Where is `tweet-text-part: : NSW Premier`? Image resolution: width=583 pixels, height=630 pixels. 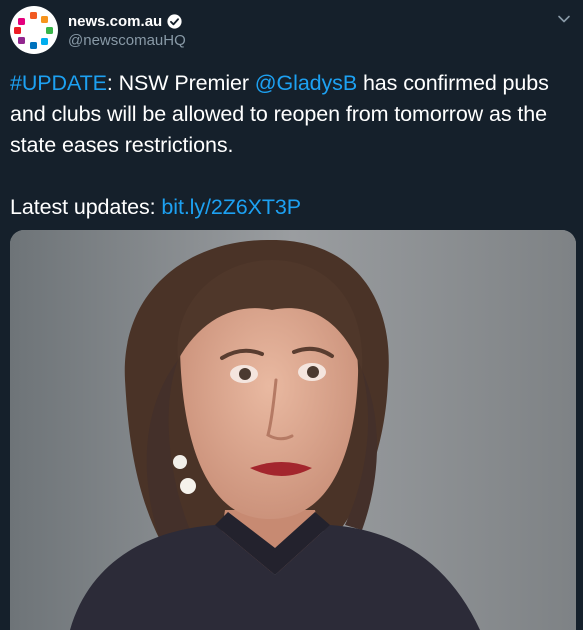 tweet-text-part: : NSW Premier is located at coordinates (180, 83).